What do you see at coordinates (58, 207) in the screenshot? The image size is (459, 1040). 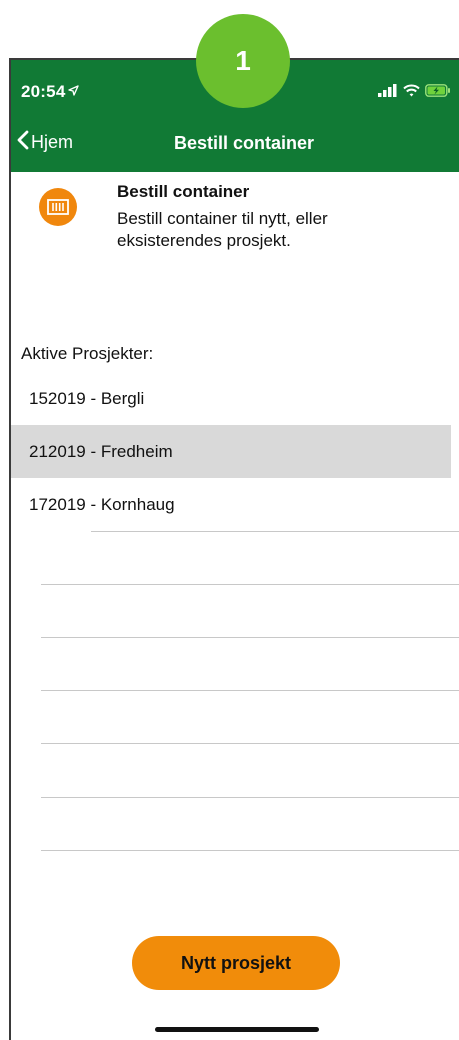 I see `container-icon` at bounding box center [58, 207].